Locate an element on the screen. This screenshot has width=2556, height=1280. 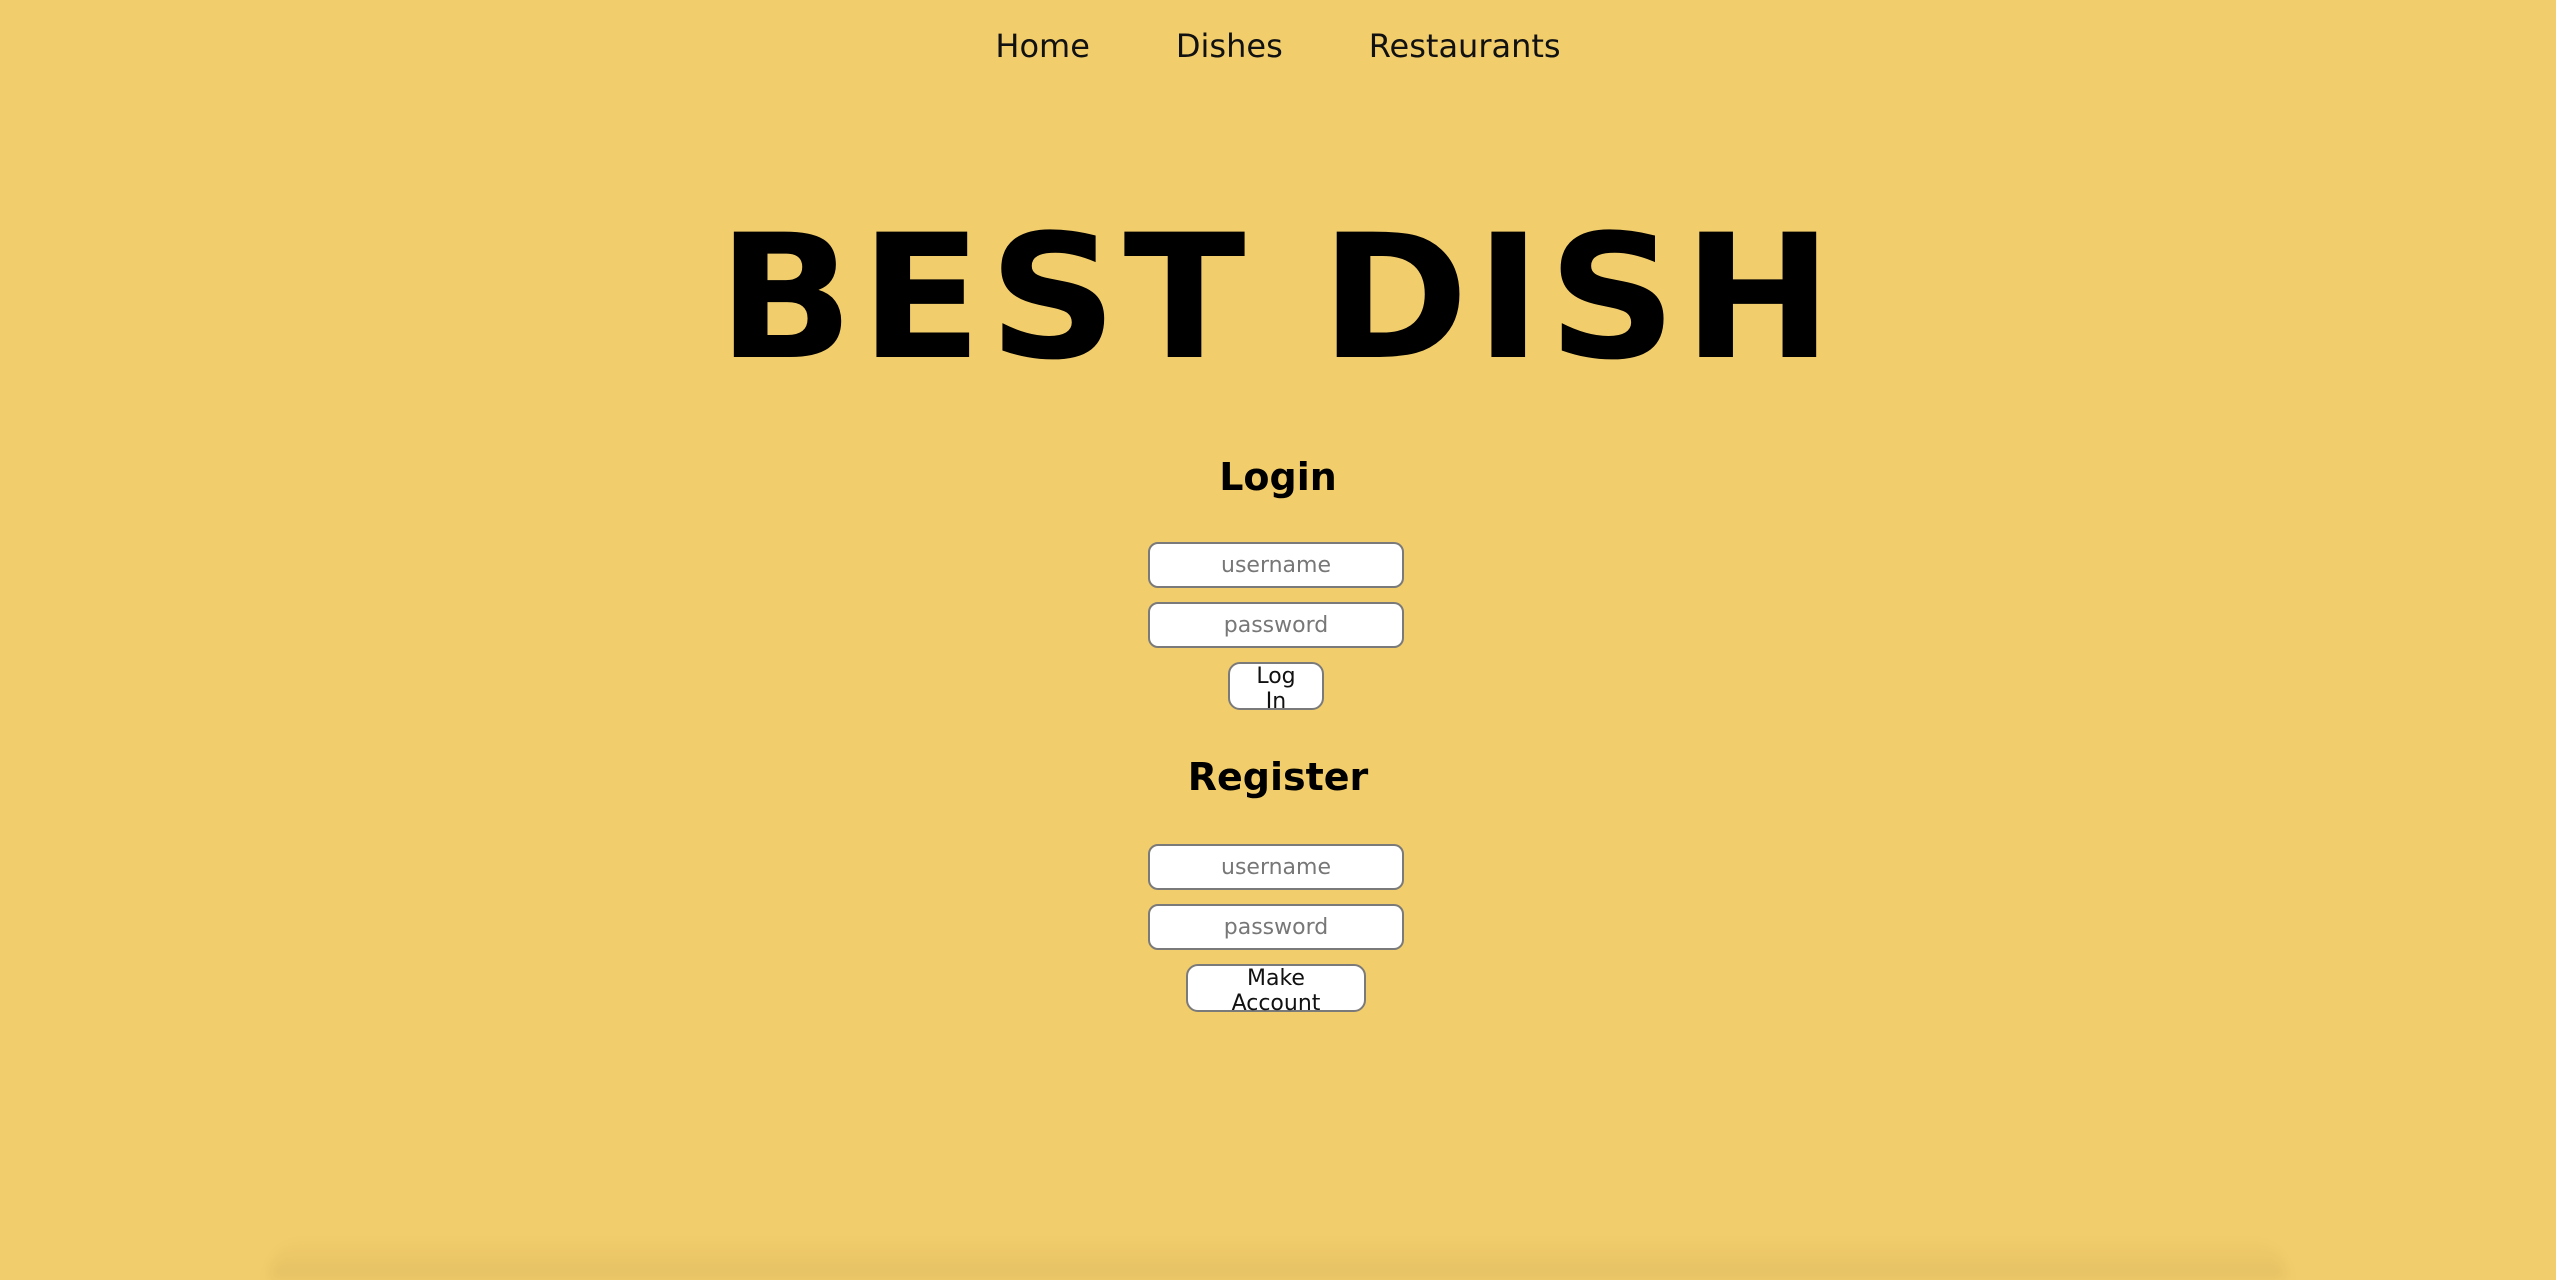
bottom-shadow is located at coordinates (1278, 1259).